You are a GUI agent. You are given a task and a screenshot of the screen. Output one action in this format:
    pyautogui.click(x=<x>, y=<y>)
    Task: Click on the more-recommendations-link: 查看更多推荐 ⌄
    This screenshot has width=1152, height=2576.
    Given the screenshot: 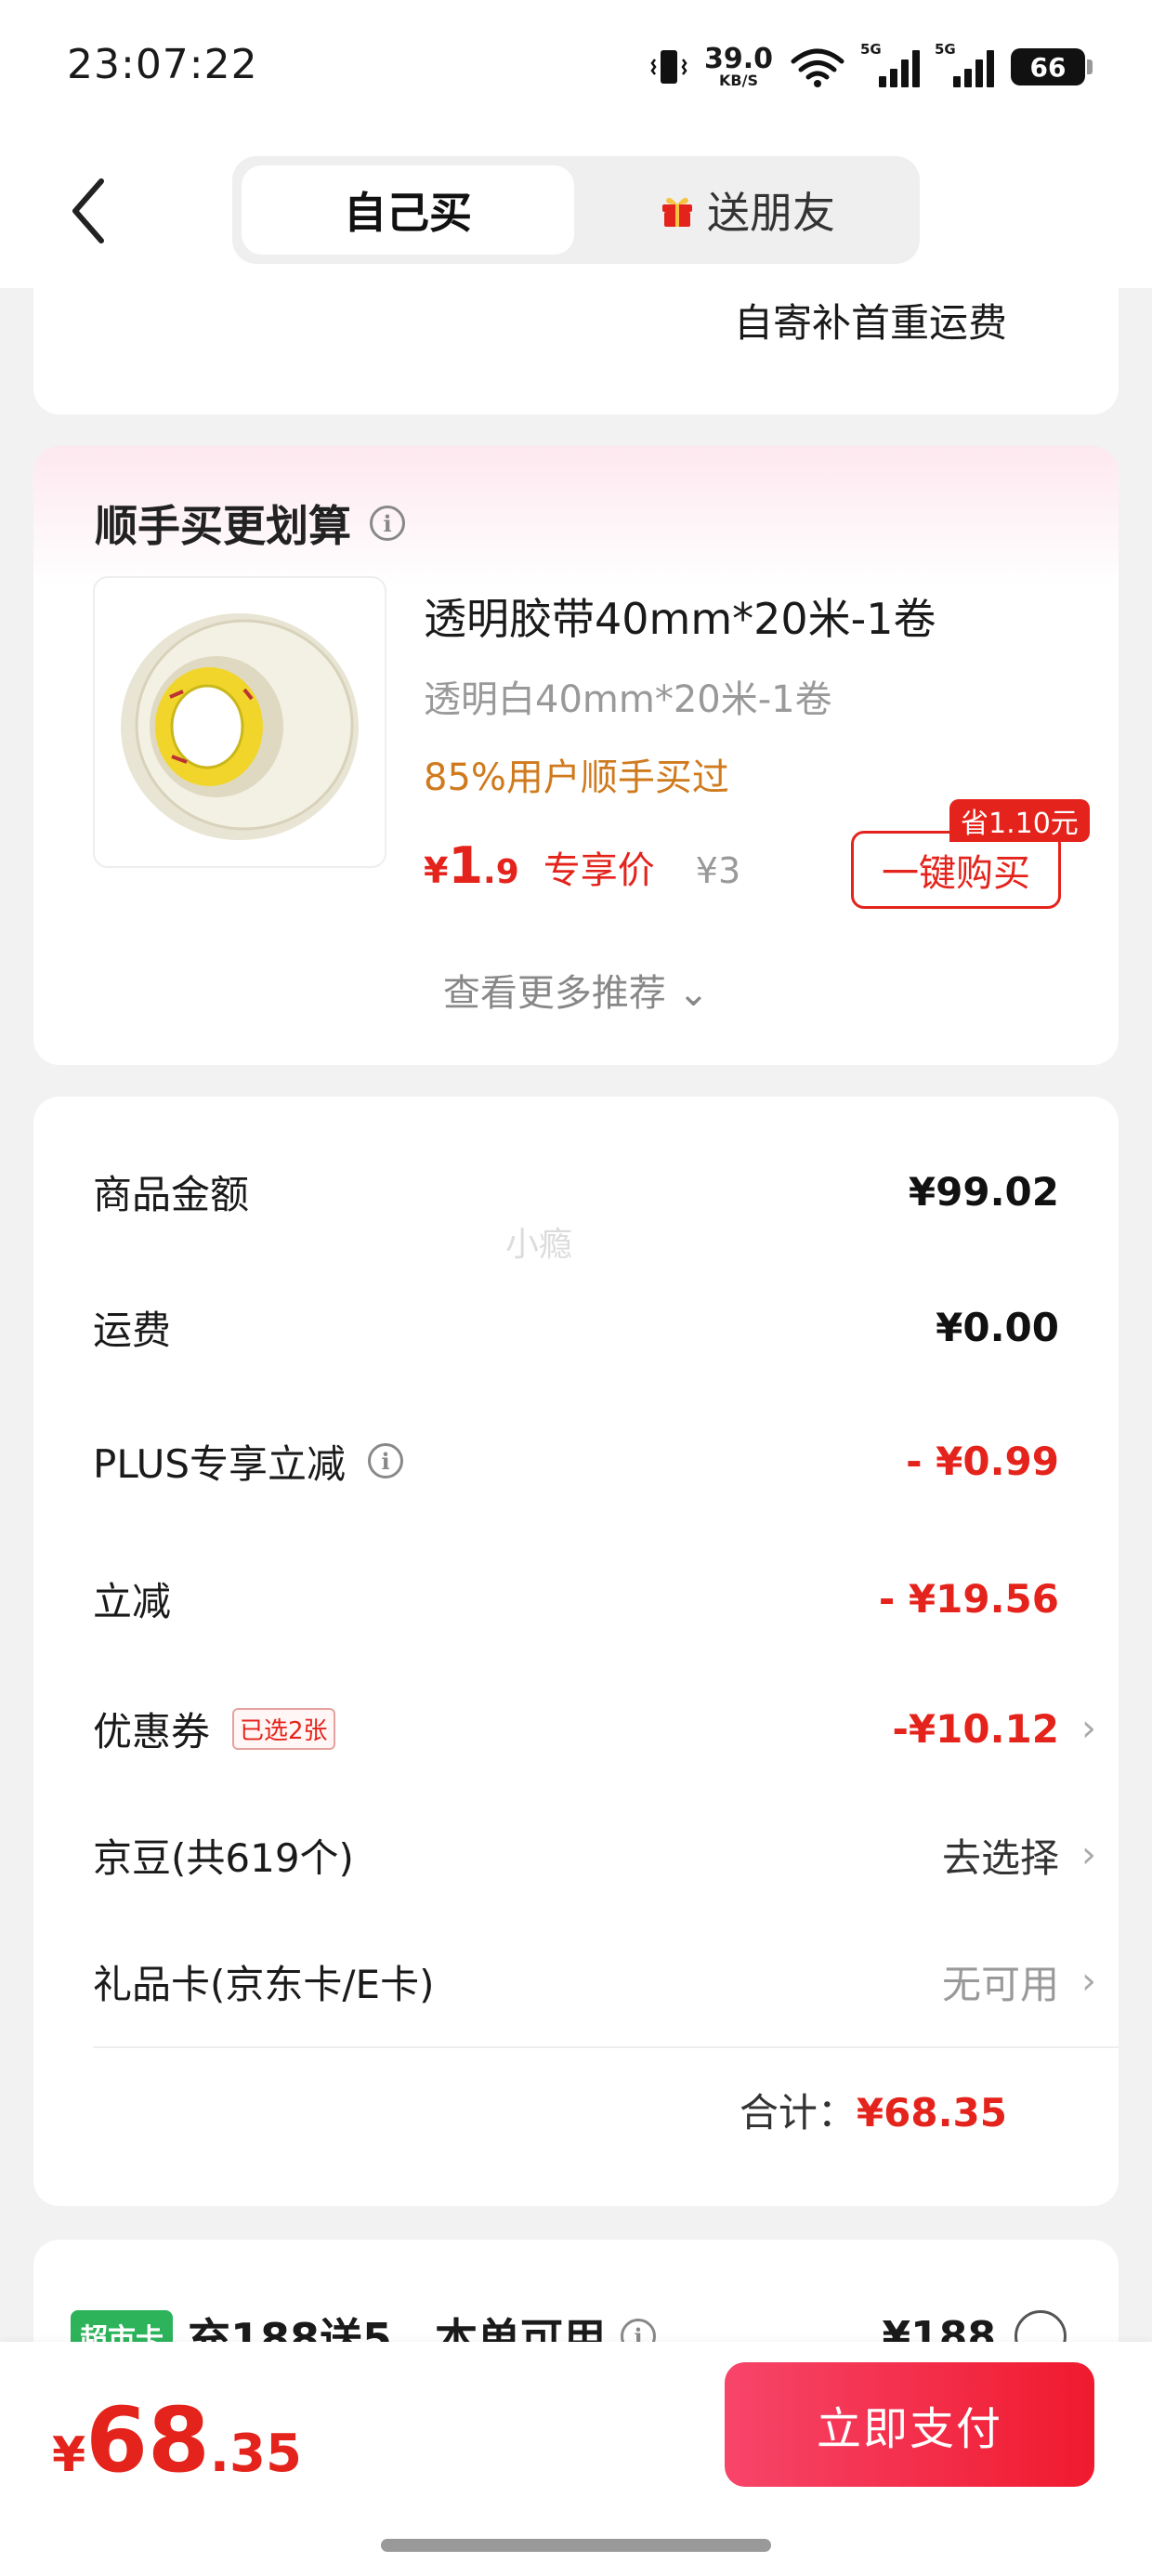 What is the action you would take?
    pyautogui.click(x=576, y=990)
    